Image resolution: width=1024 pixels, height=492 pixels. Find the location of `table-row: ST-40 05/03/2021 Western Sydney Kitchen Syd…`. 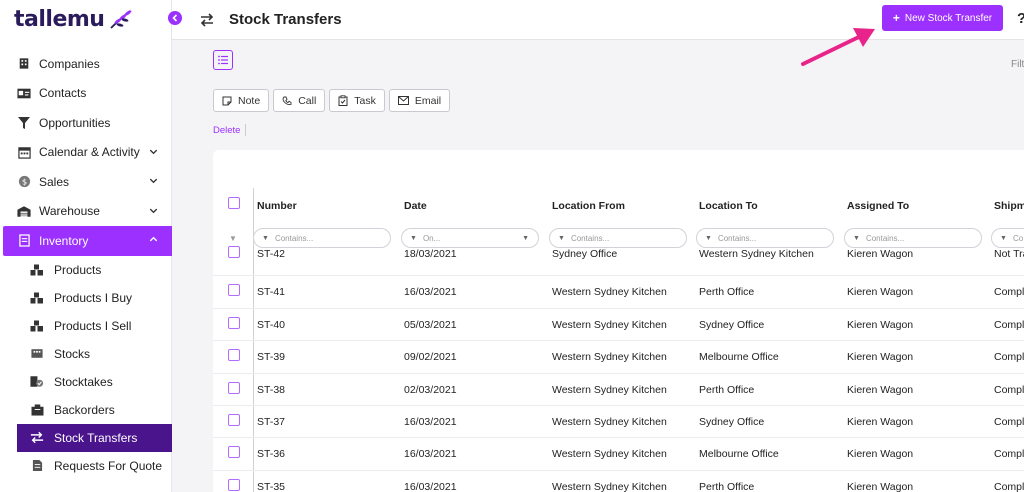

table-row: ST-40 05/03/2021 Western Sydney Kitchen Syd… is located at coordinates (618, 325).